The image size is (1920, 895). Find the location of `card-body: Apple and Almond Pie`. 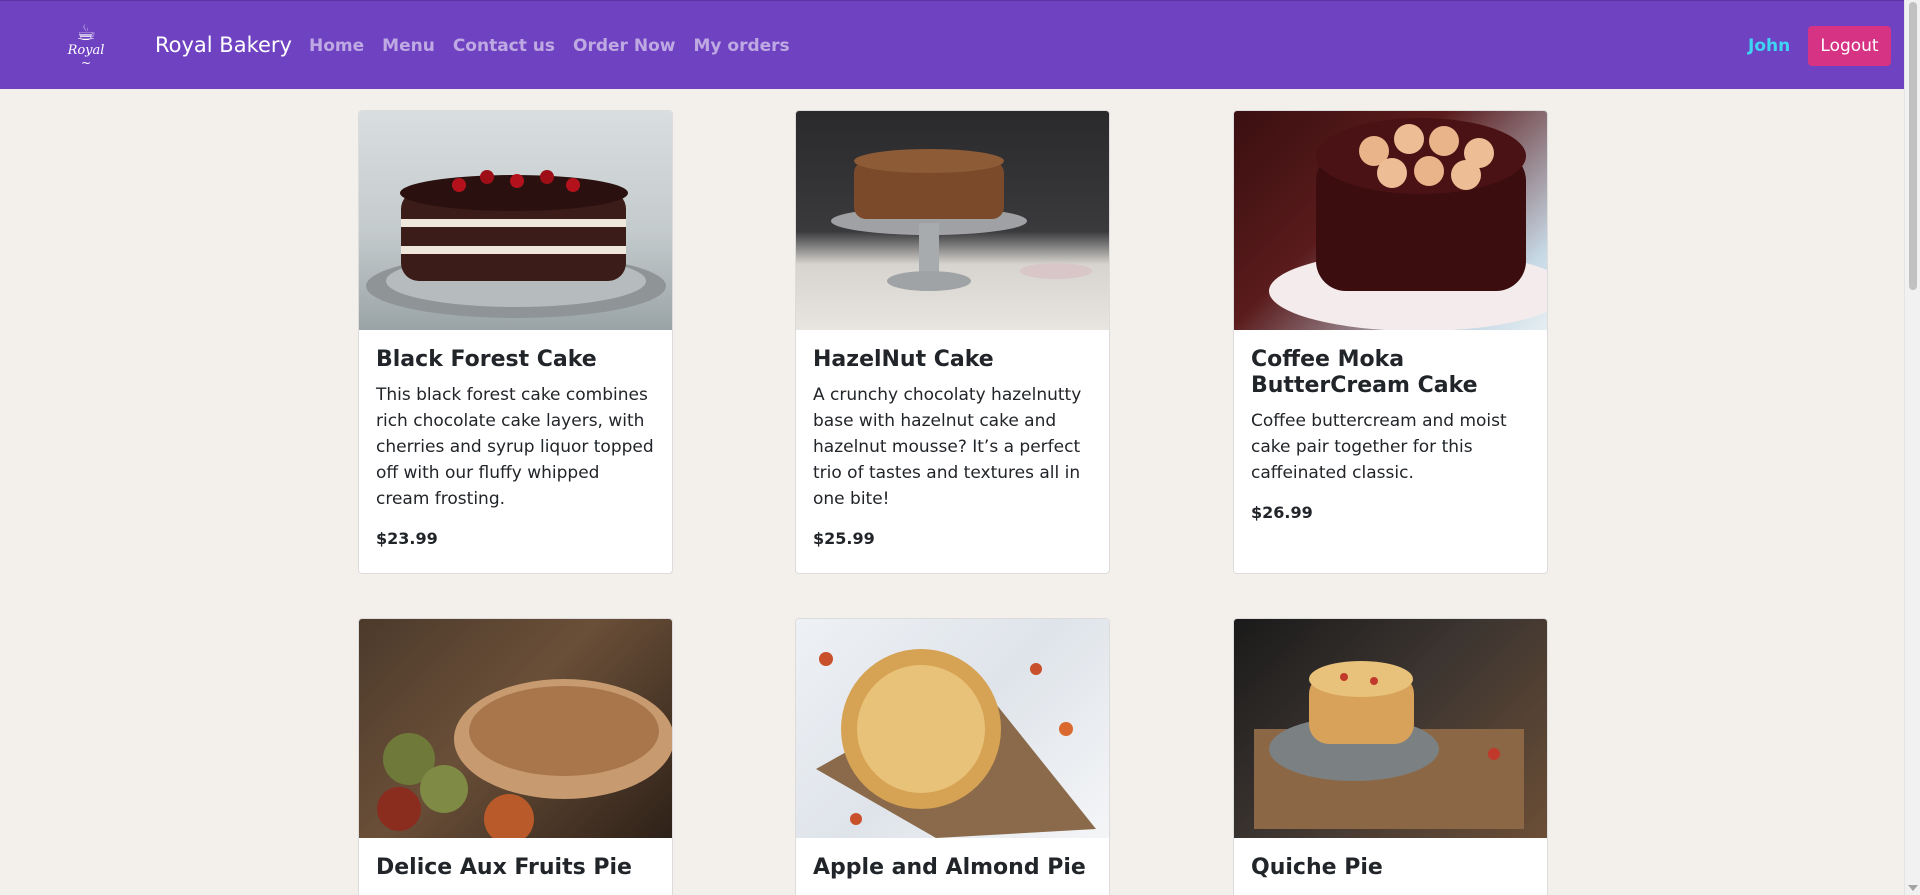

card-body: Apple and Almond Pie is located at coordinates (952, 866).